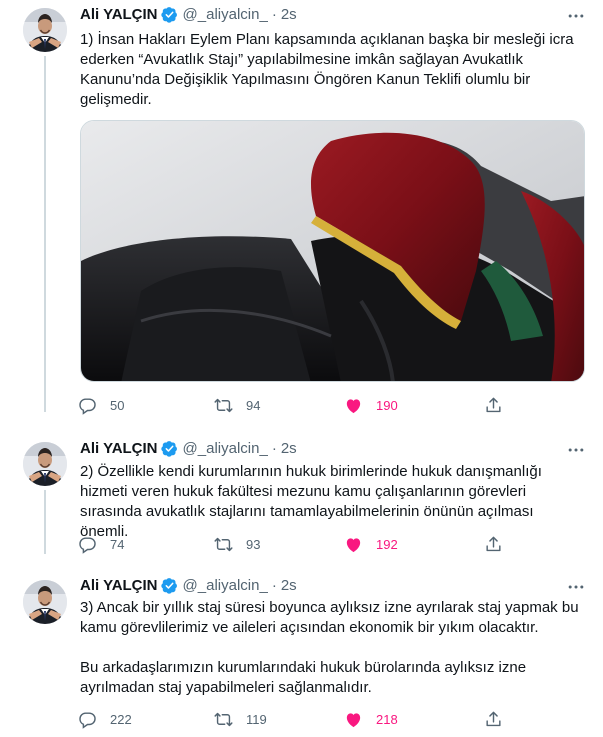 This screenshot has height=737, width=603. Describe the element at coordinates (253, 405) in the screenshot. I see `retweet-count: 94` at that location.